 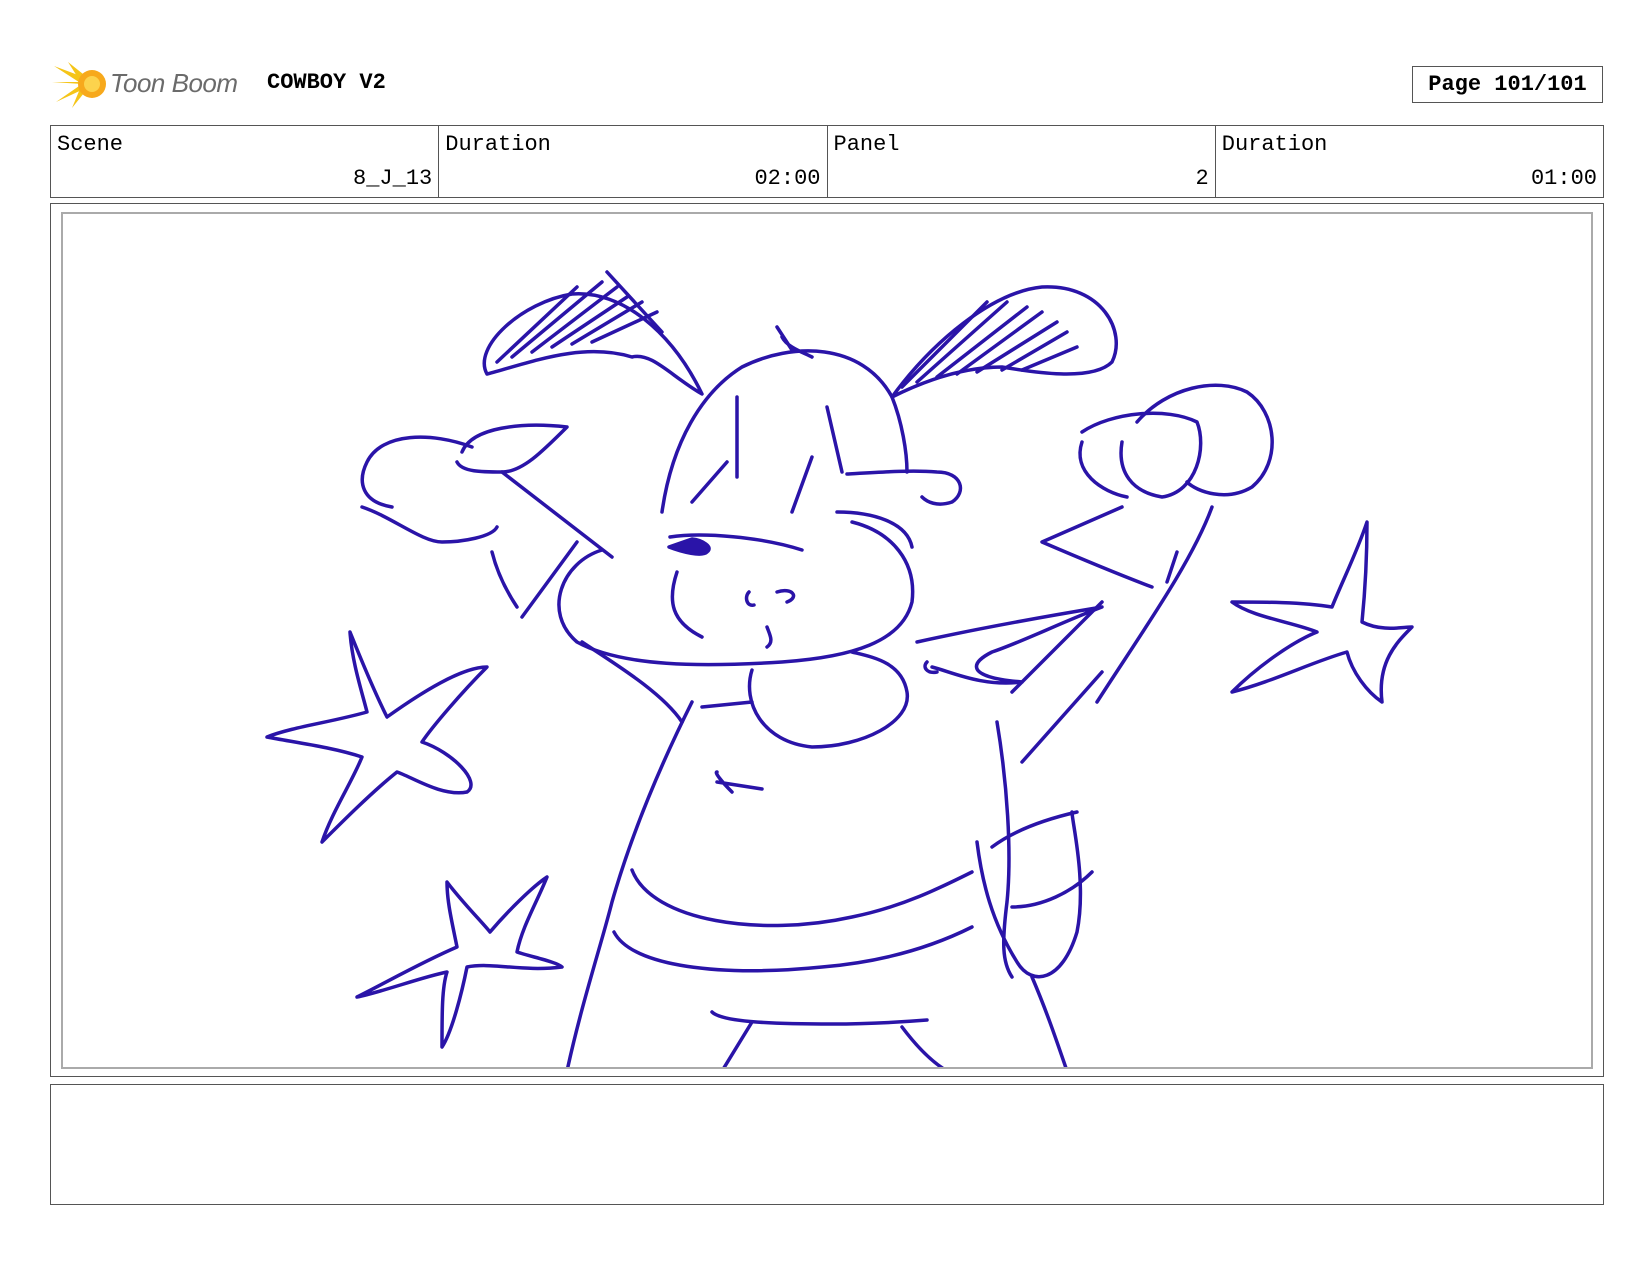 What do you see at coordinates (1409, 161) in the screenshot?
I see `panel-duration-cell: Duration 01:00` at bounding box center [1409, 161].